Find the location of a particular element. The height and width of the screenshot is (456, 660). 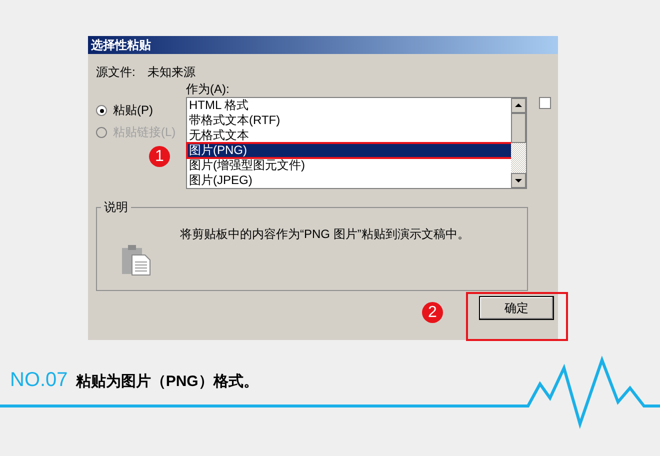

scroll-down-icon is located at coordinates (518, 180).